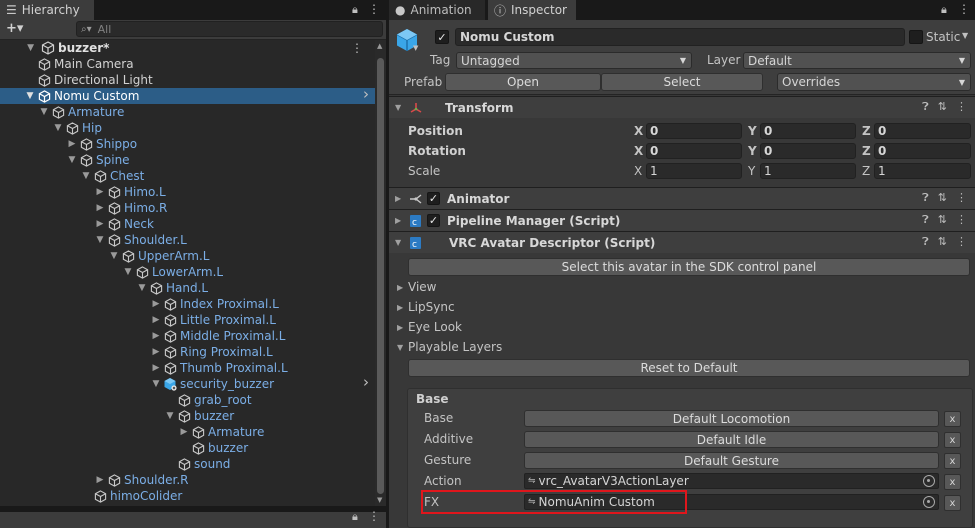 Image resolution: width=975 pixels, height=528 pixels. What do you see at coordinates (682, 220) in the screenshot?
I see `pipeline-manager-header: ▶ c ✓ Pipeline Manager (Script) ❓︎ ⇅ ⋮` at bounding box center [682, 220].